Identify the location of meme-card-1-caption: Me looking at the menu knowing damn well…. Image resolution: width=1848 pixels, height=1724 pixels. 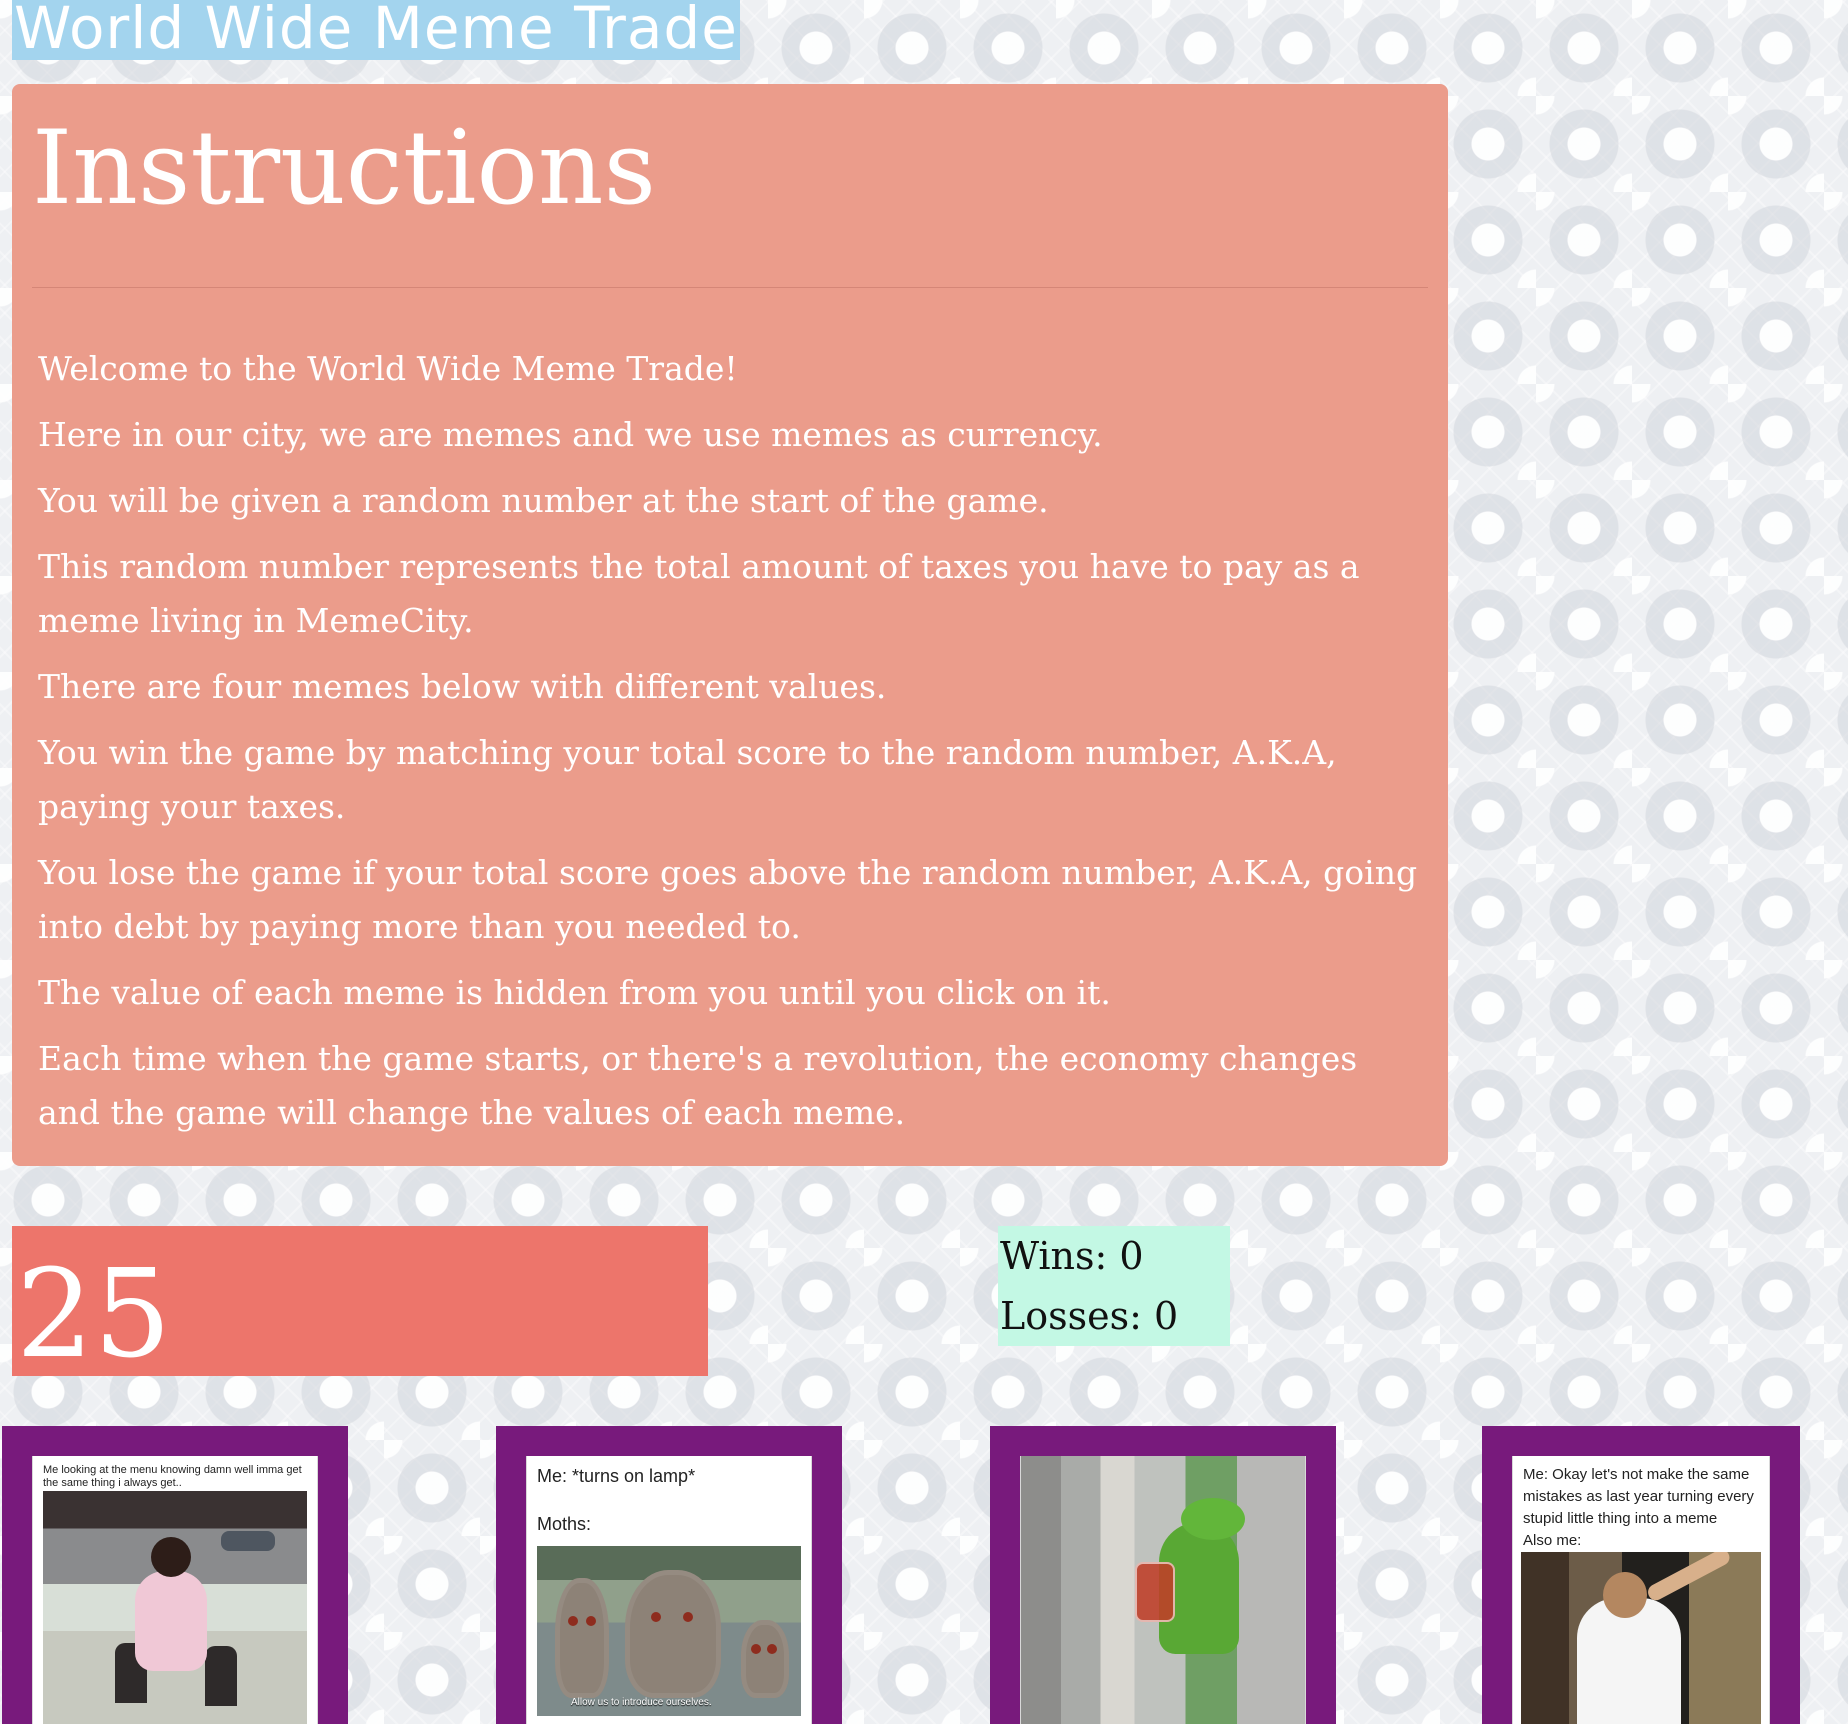
(172, 1476).